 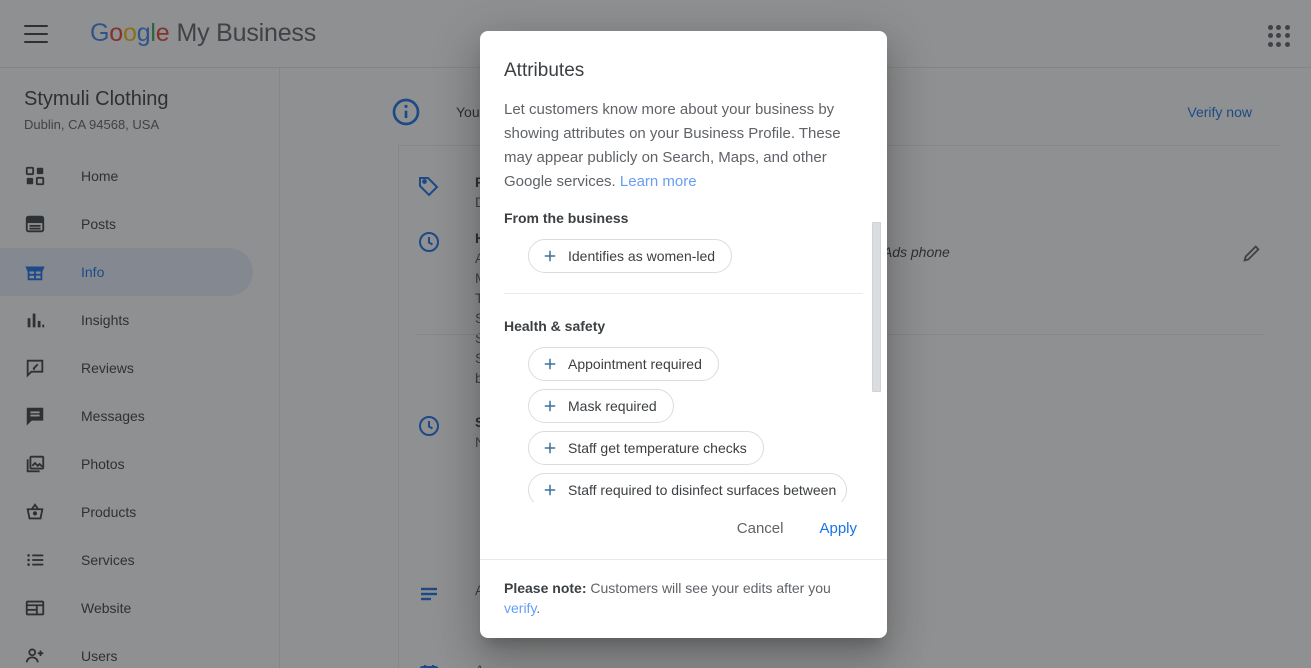 I want to click on attribute-chip: Mask required, so click(x=601, y=406).